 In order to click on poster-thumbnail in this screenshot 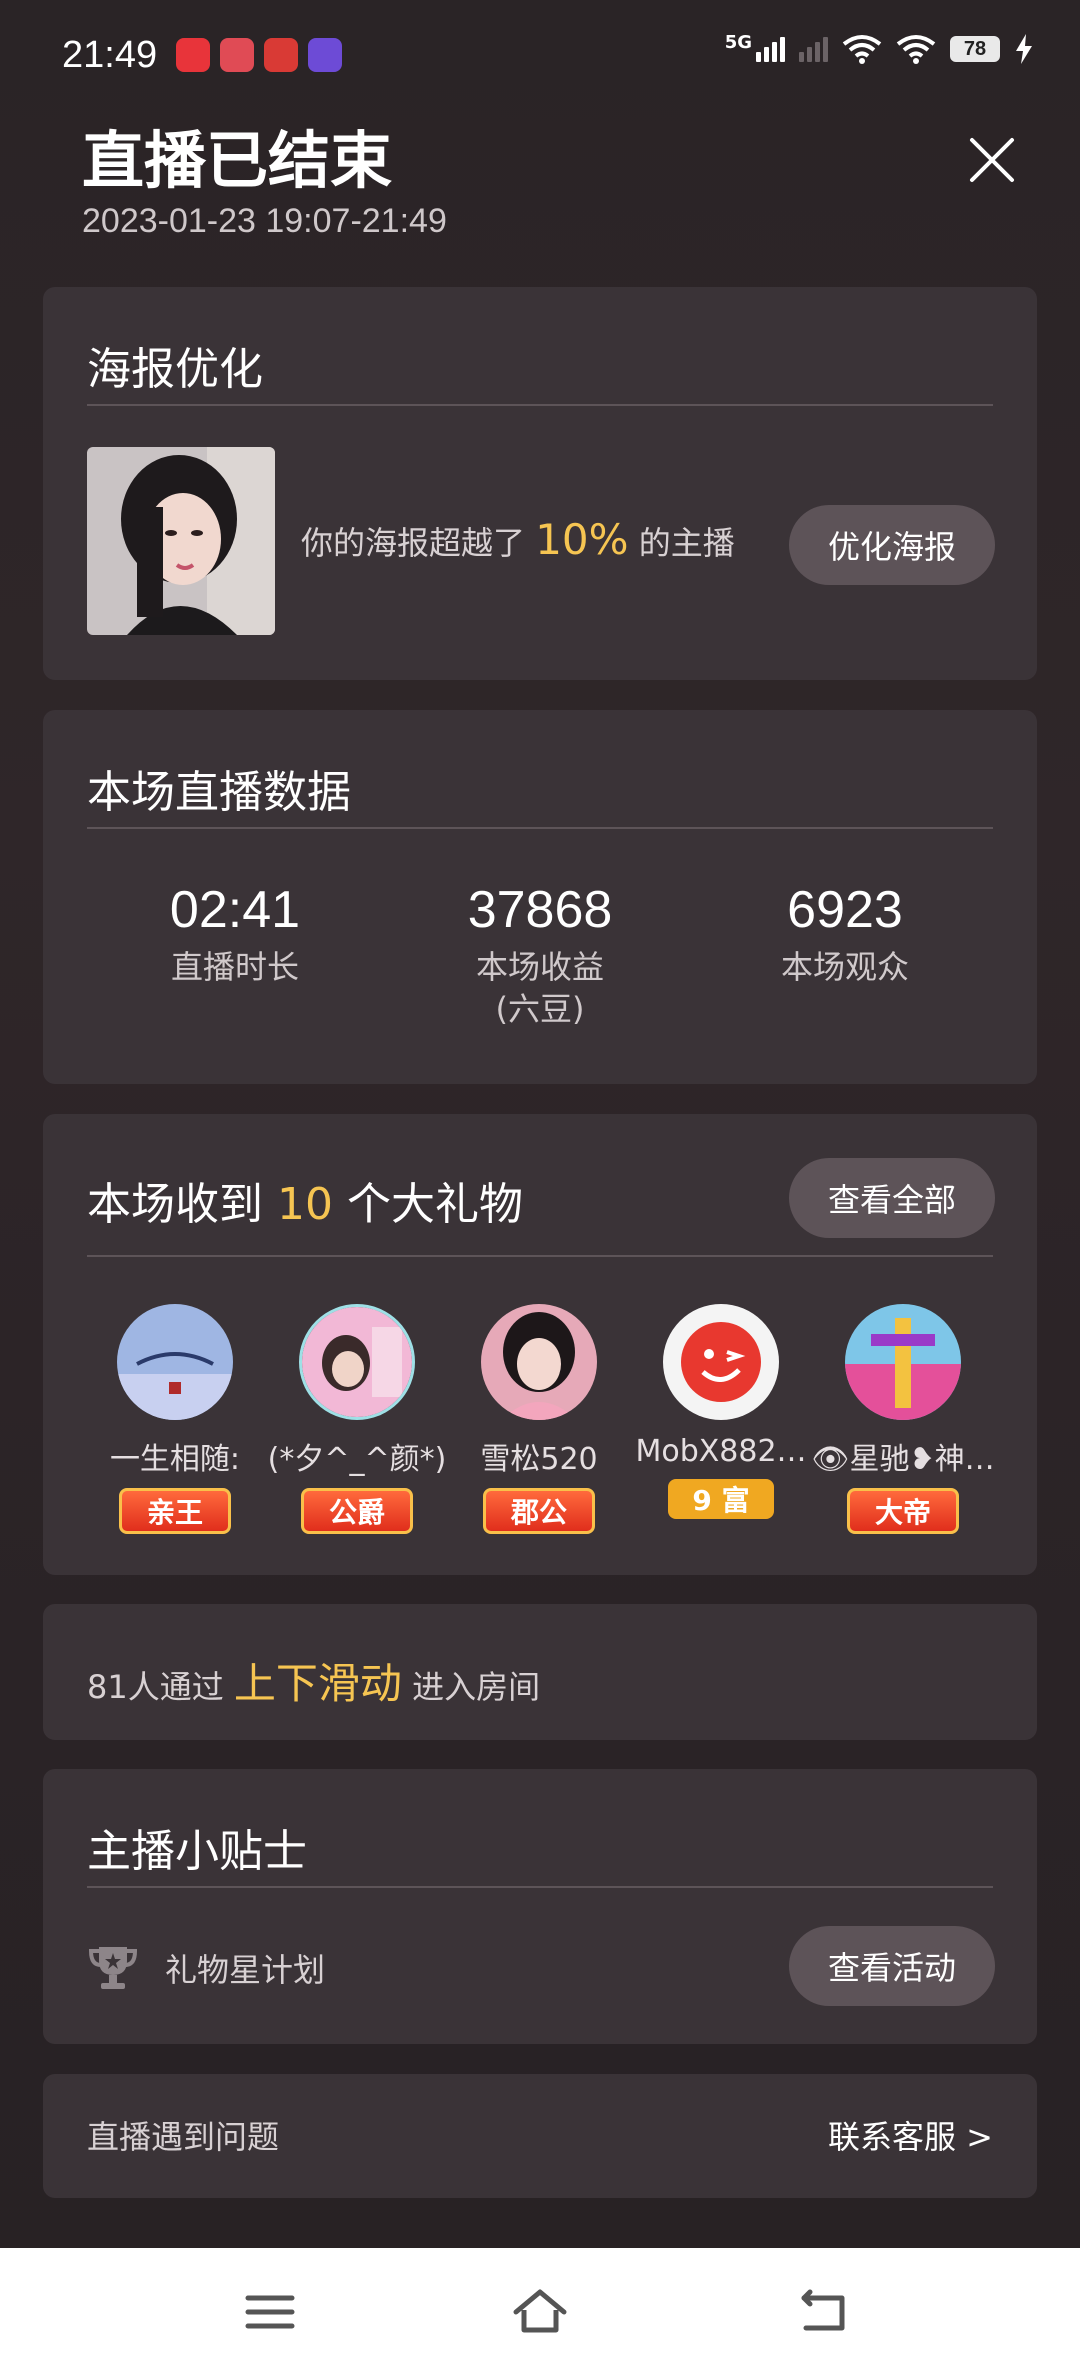, I will do `click(181, 541)`.